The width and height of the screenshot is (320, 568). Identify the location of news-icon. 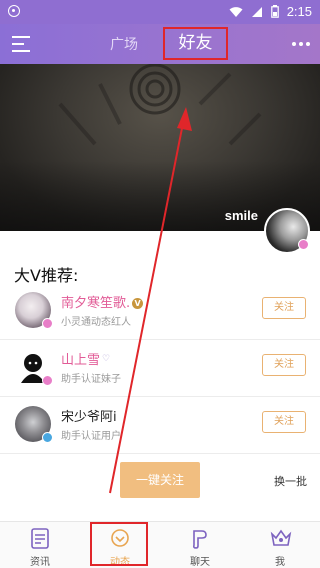
(40, 538).